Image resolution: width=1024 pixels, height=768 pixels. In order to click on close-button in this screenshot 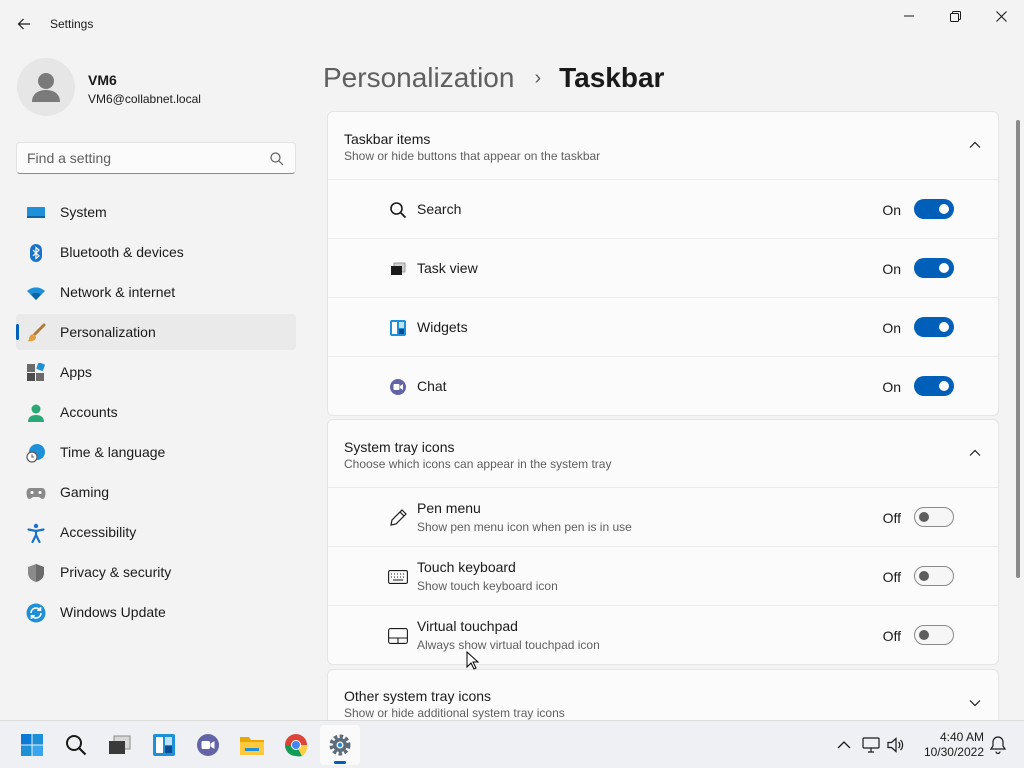, I will do `click(1001, 16)`.